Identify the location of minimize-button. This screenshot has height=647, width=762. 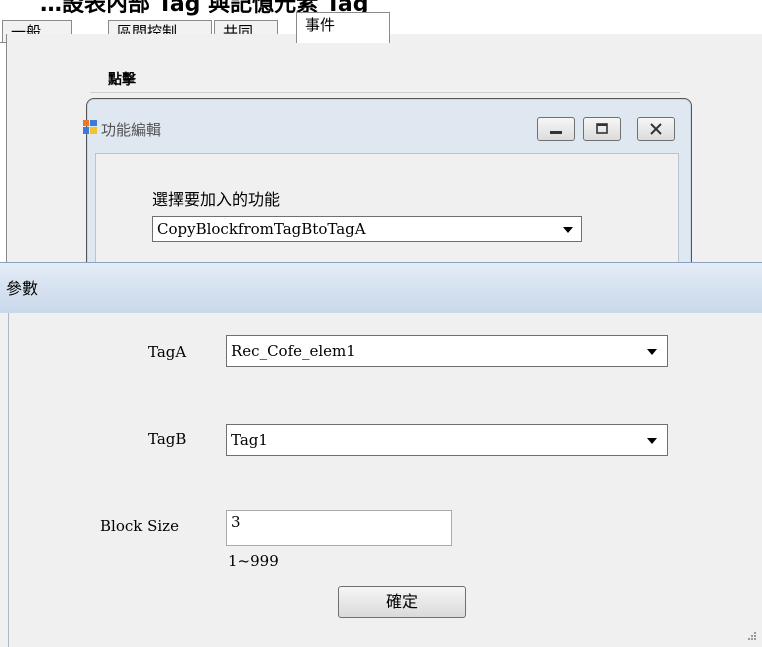
(556, 129).